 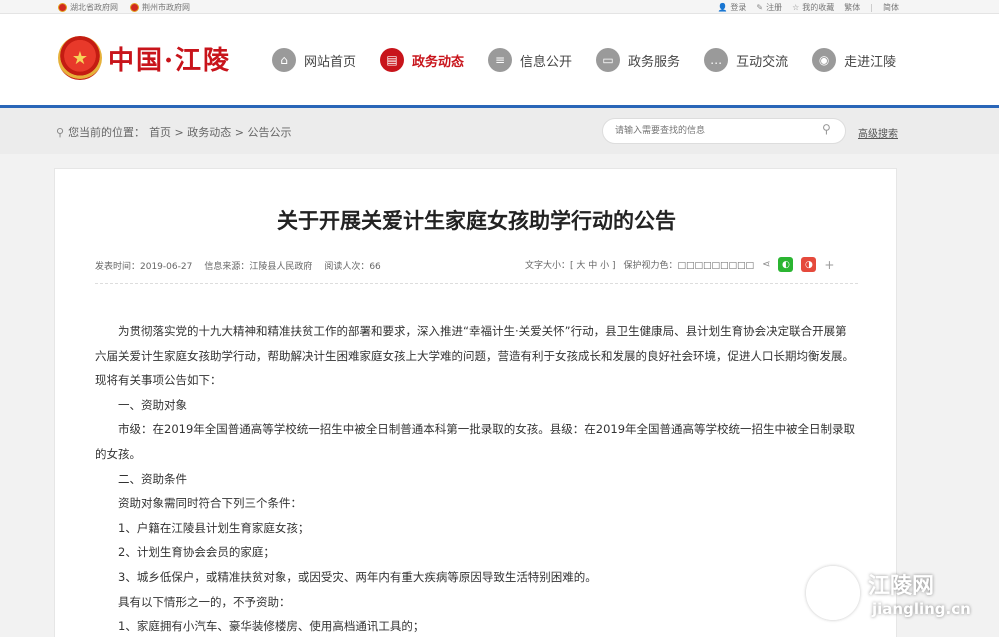 What do you see at coordinates (60, 132) in the screenshot?
I see `pin-icon: ⚲` at bounding box center [60, 132].